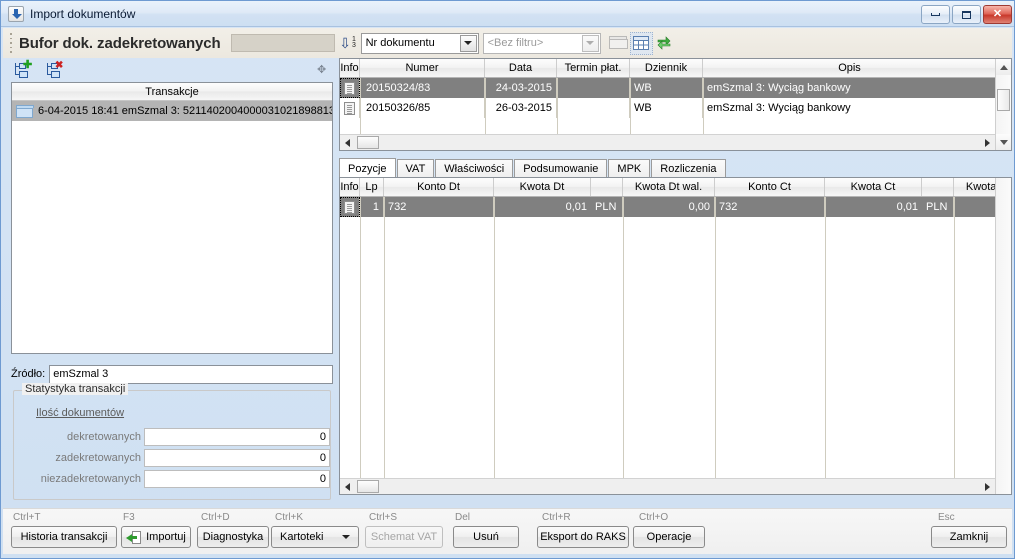 Image resolution: width=1015 pixels, height=559 pixels. What do you see at coordinates (11, 43) in the screenshot?
I see `drag-grip` at bounding box center [11, 43].